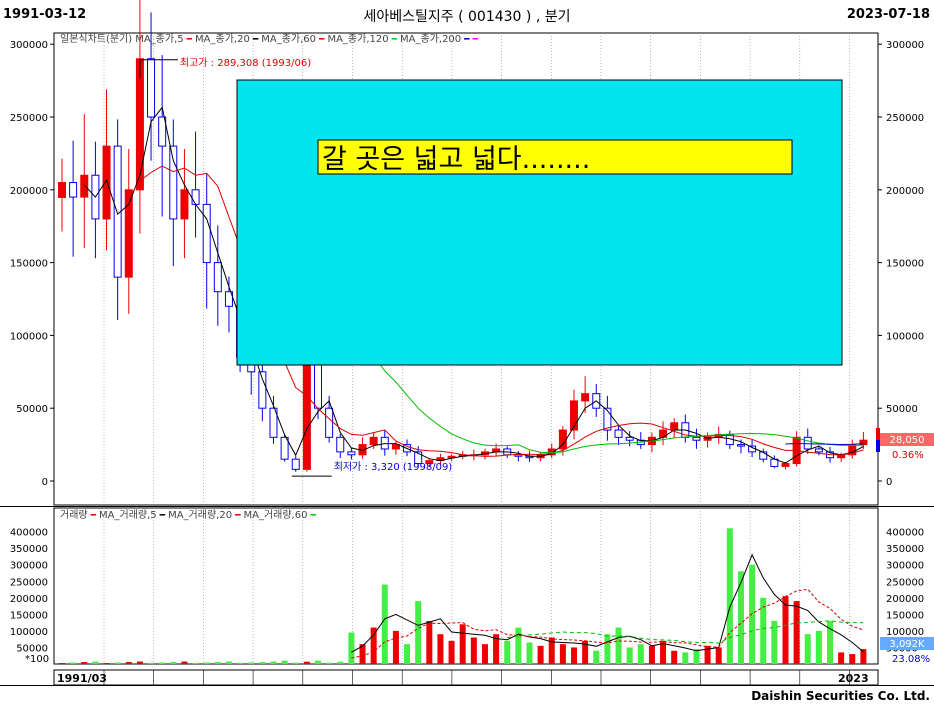 The height and width of the screenshot is (709, 934). What do you see at coordinates (905, 632) in the screenshot?
I see `volume-y-tick-label-right: 100000` at bounding box center [905, 632].